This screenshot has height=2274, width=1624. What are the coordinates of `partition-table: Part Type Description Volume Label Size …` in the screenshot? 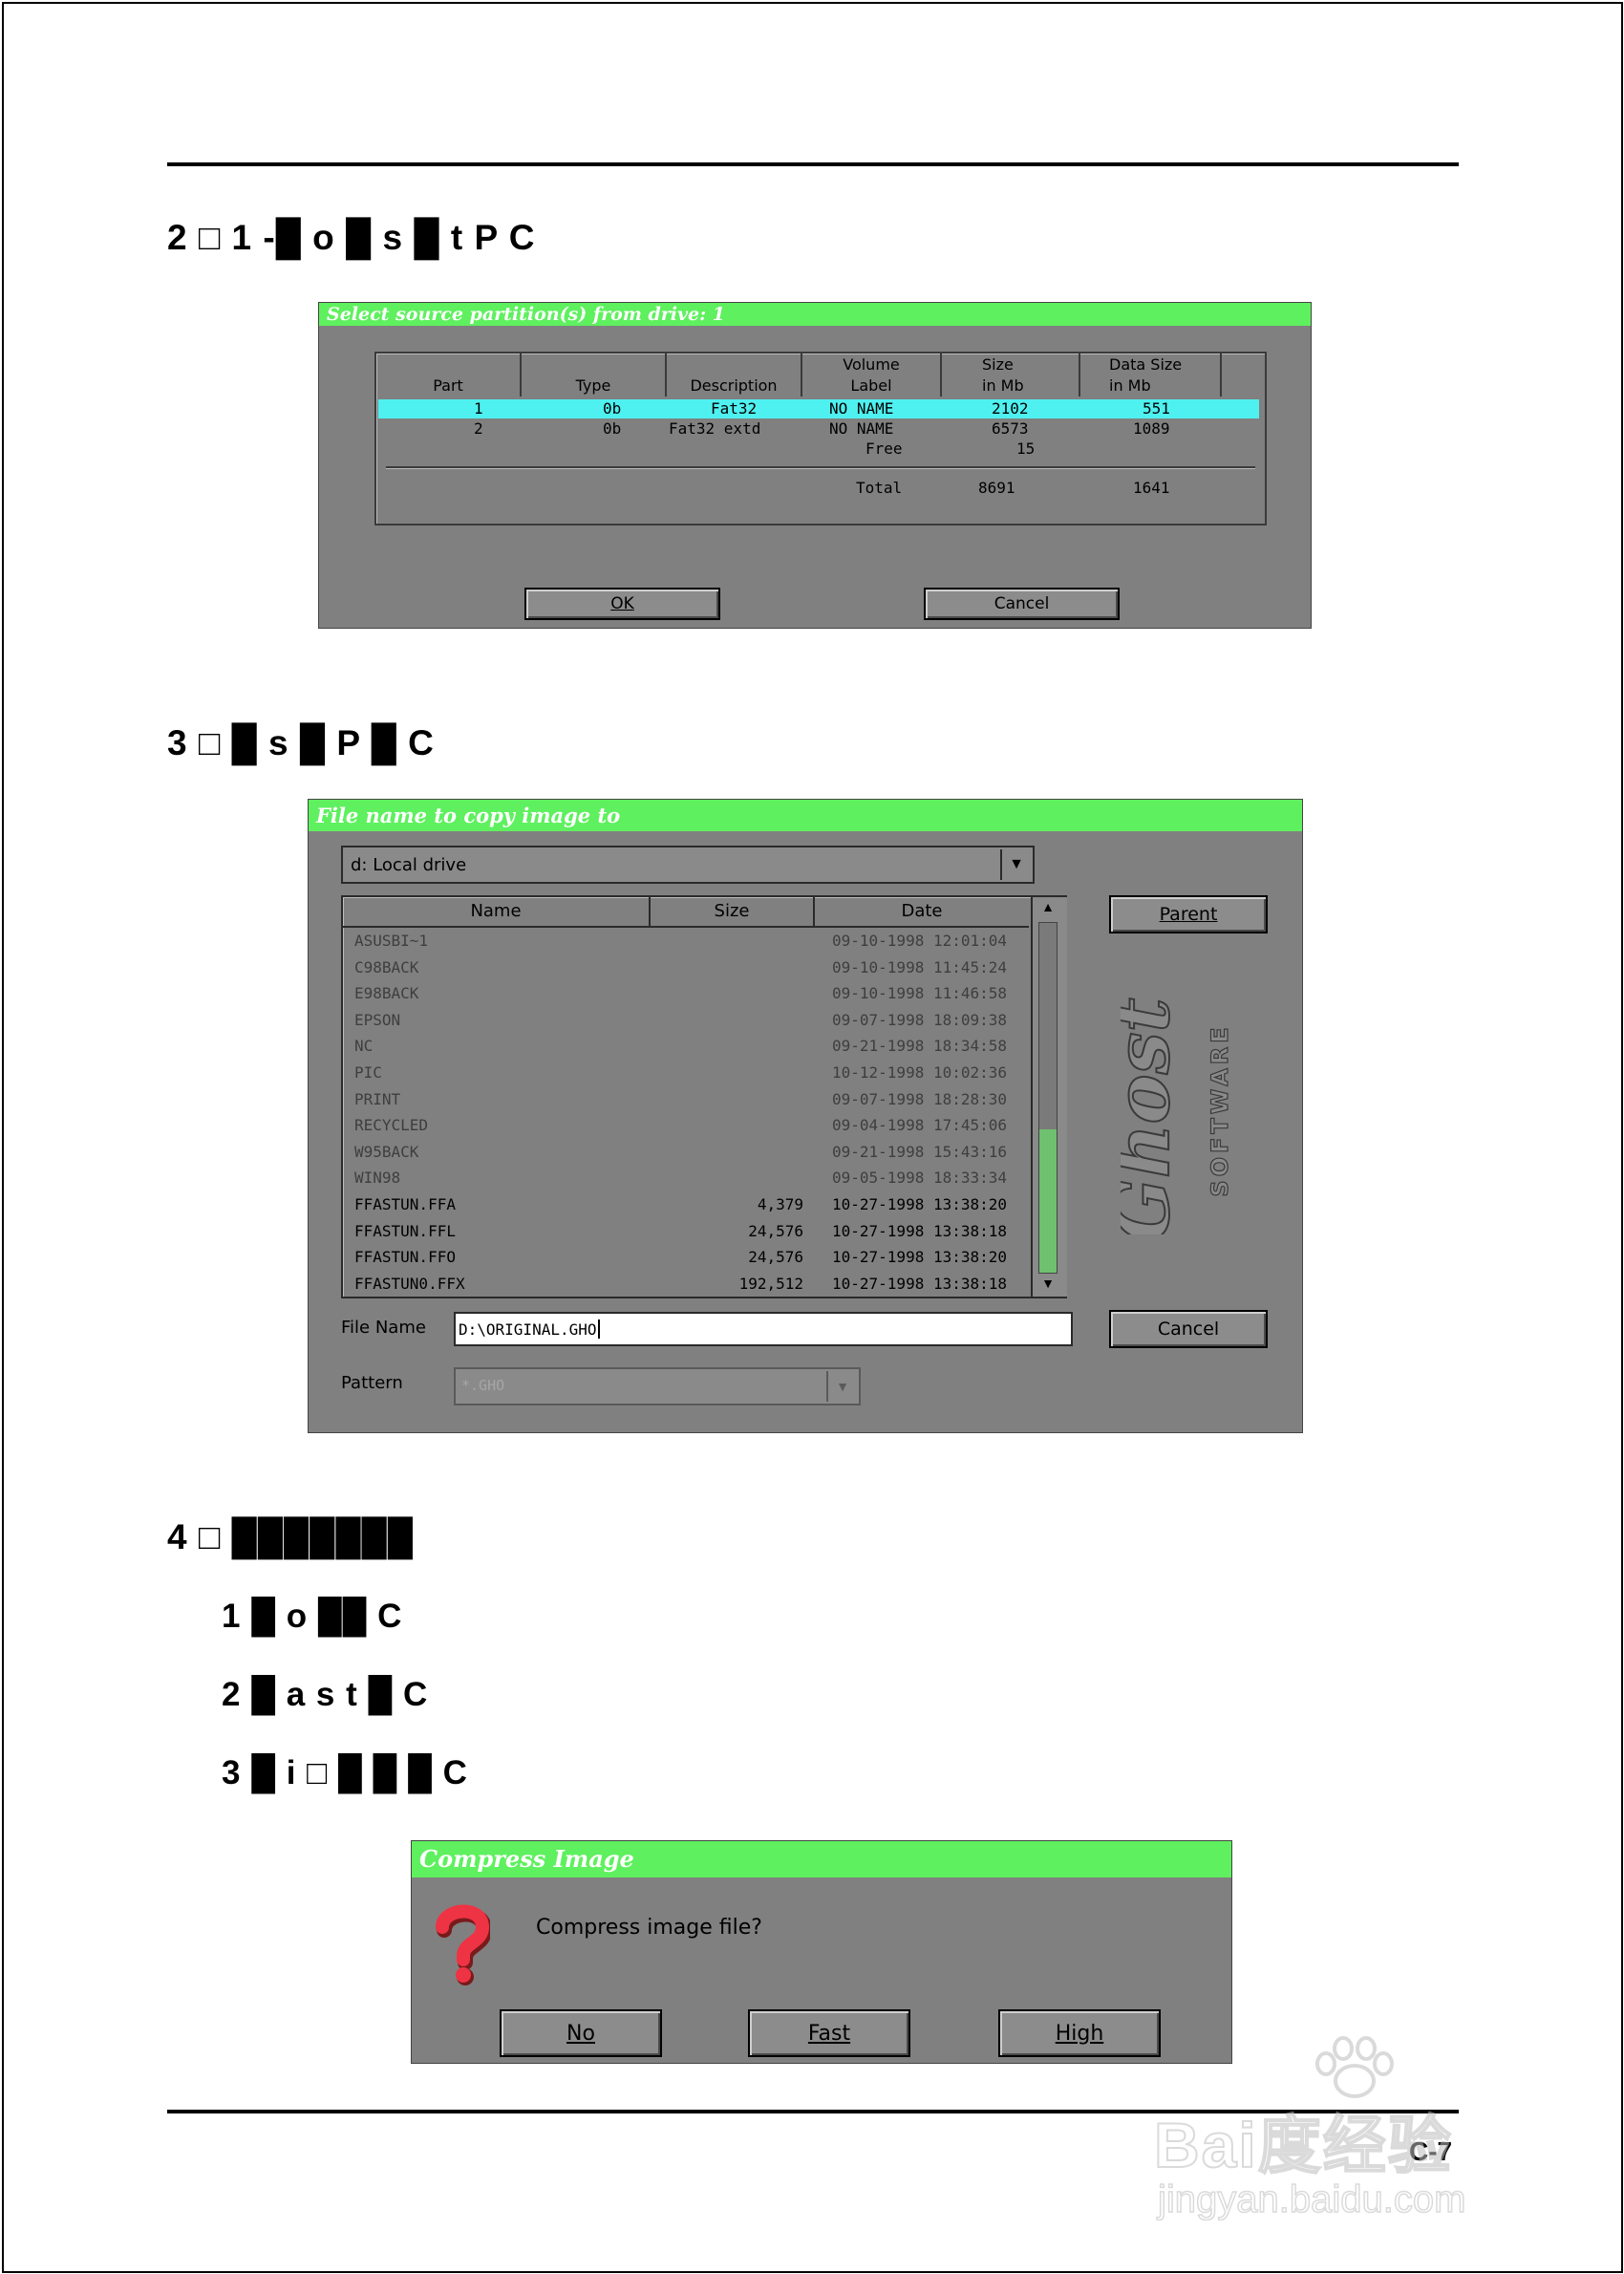 It's located at (821, 439).